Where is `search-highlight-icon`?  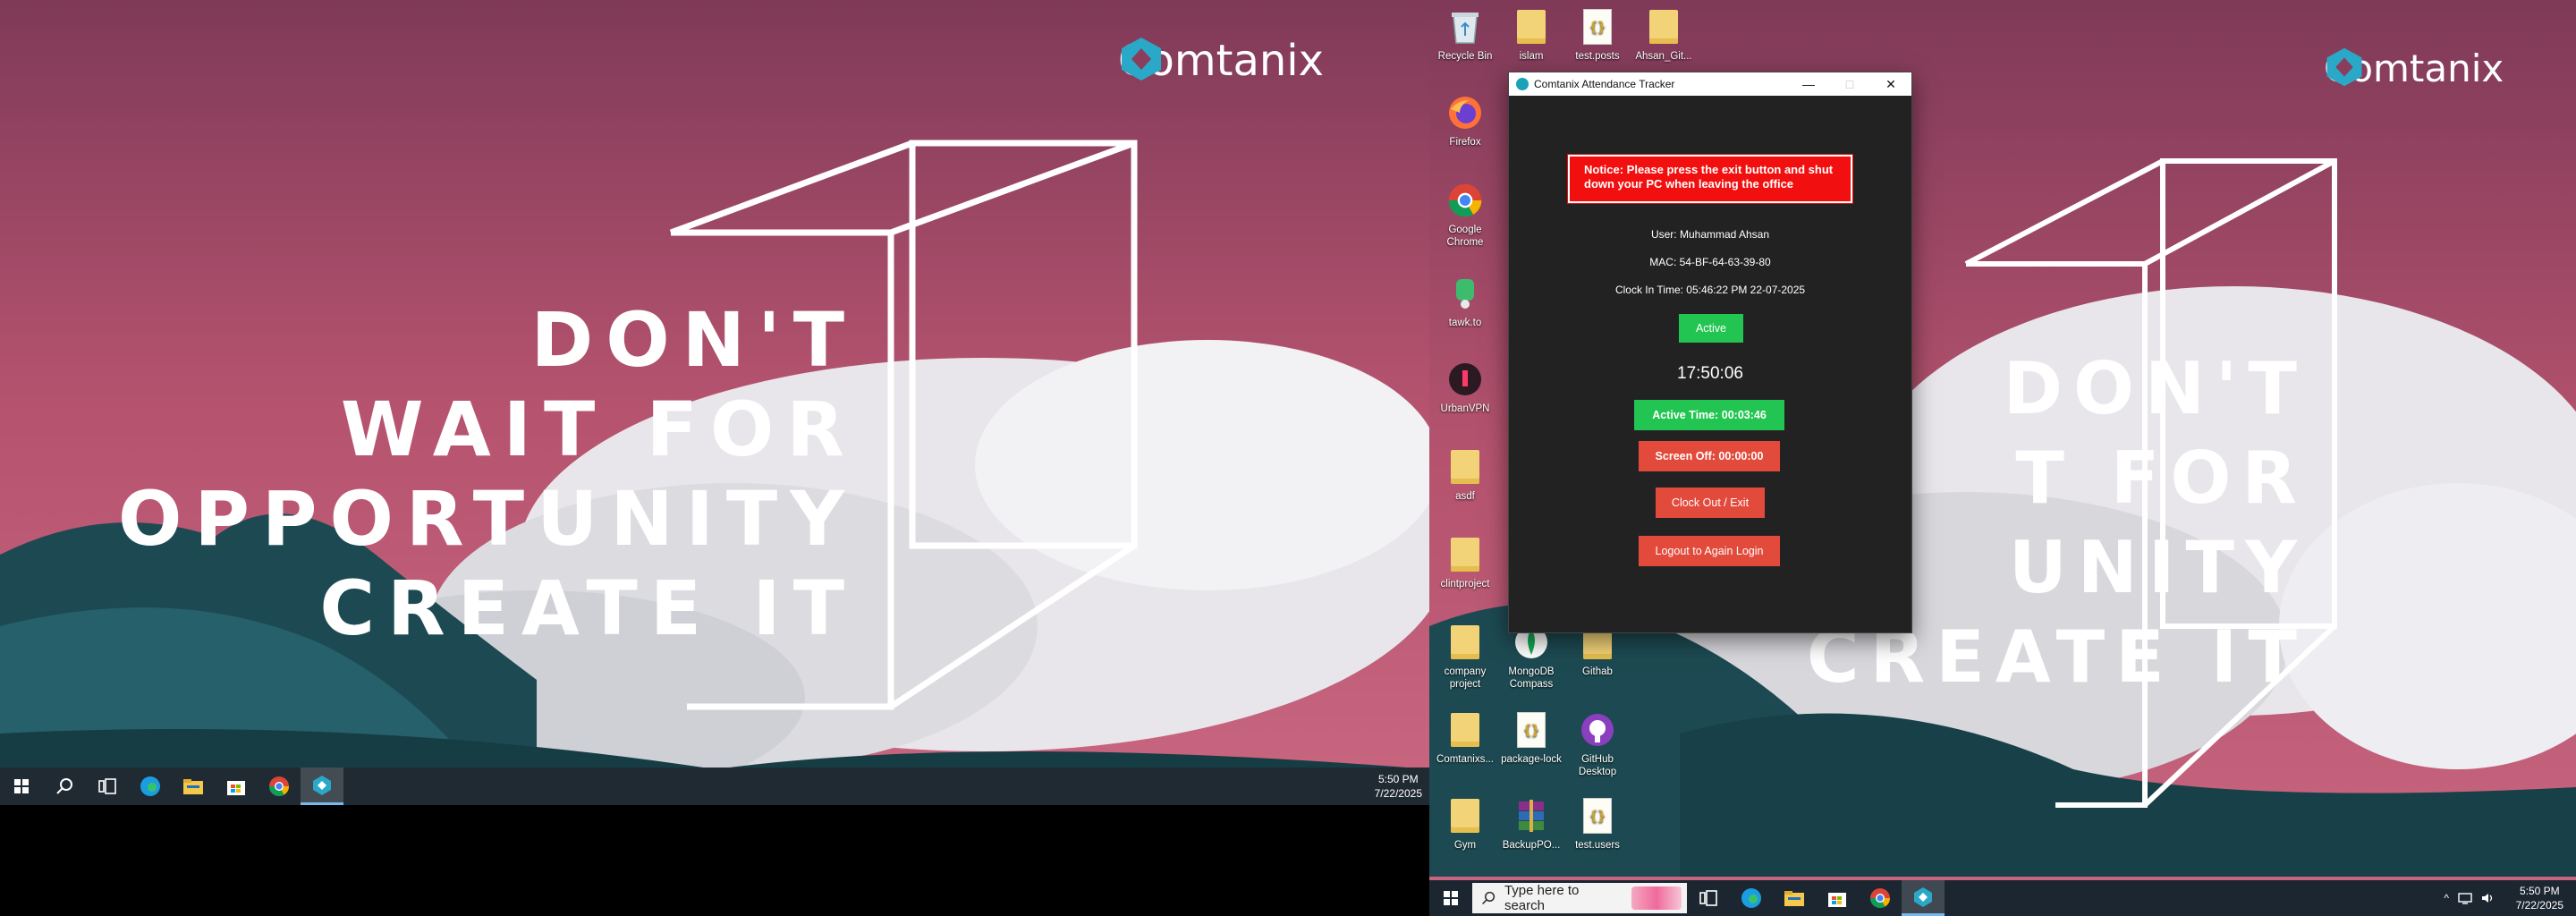
search-highlight-icon is located at coordinates (1656, 898).